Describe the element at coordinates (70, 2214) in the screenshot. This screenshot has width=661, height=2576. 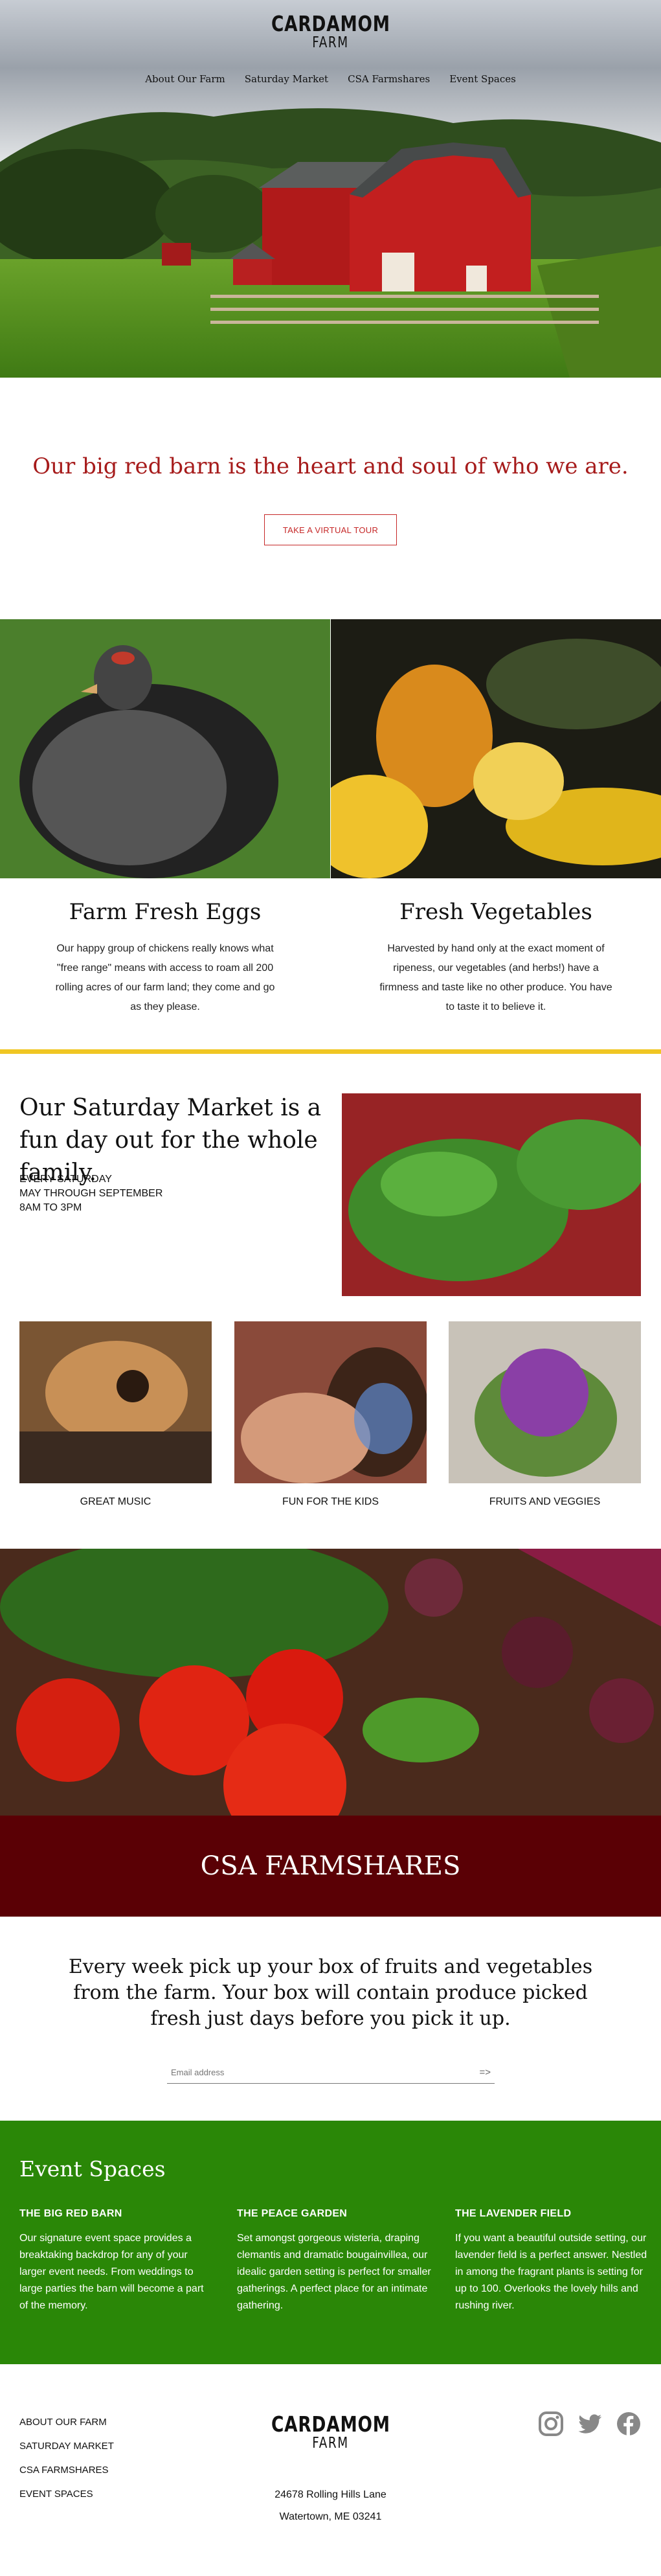
I see `event-title: THE BIG RED BARN` at that location.